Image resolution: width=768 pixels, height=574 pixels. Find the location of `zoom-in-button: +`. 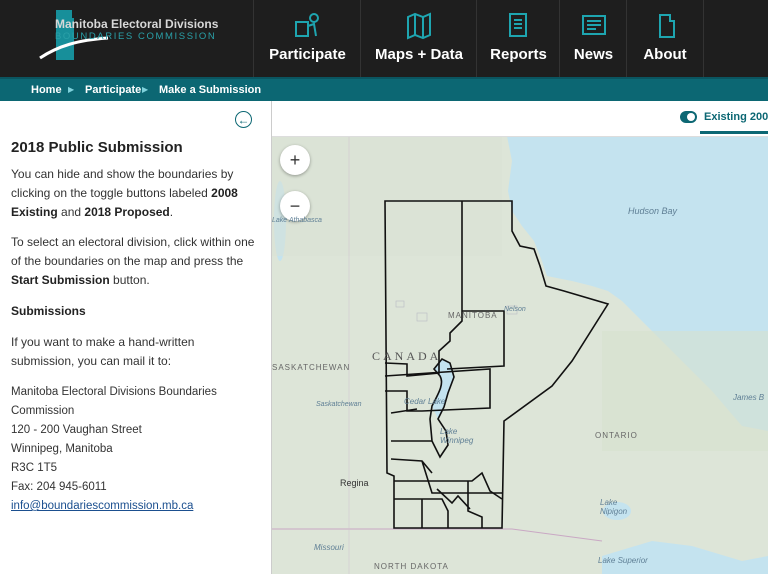

zoom-in-button: + is located at coordinates (295, 160).